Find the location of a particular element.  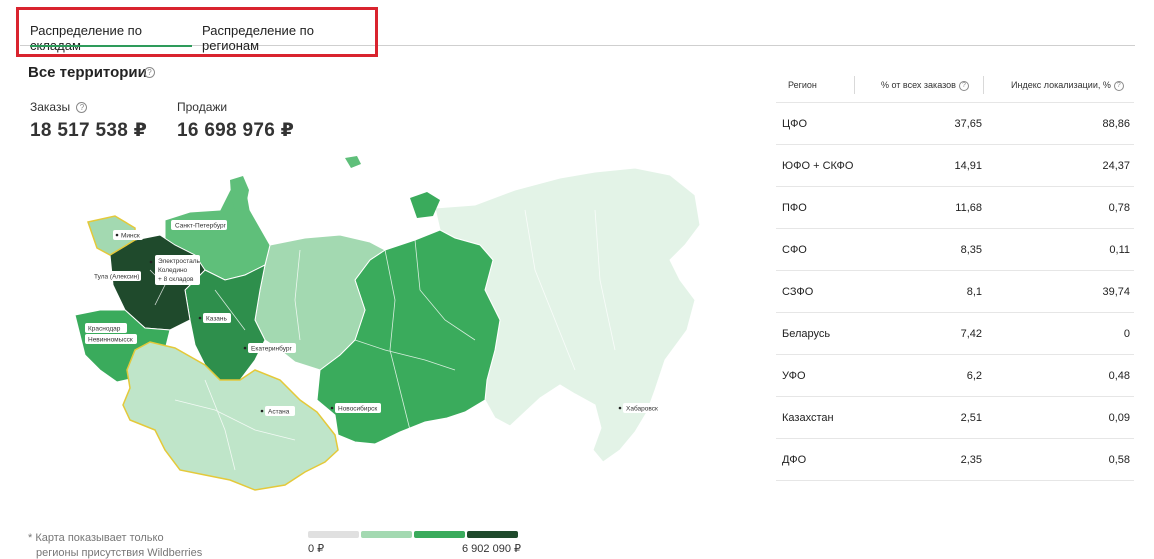

city-krasnodar: Краснодар is located at coordinates (106, 328).